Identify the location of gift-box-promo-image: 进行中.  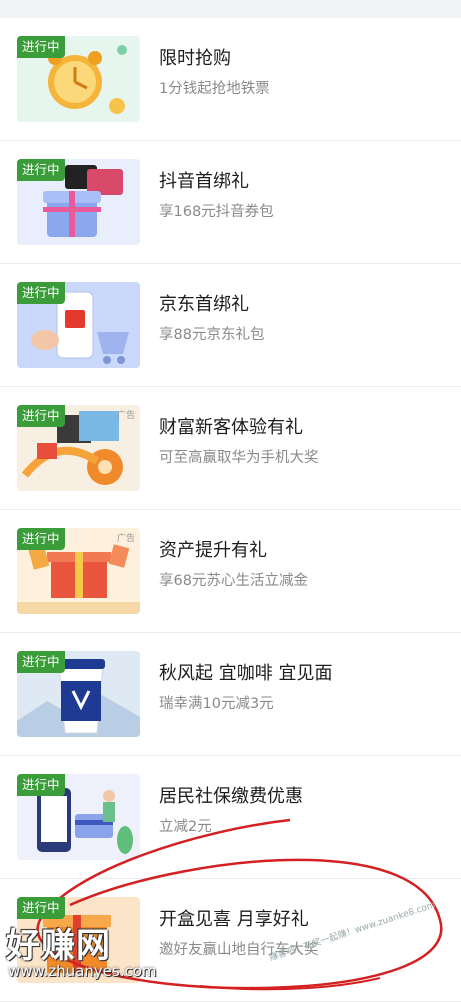
(78, 940).